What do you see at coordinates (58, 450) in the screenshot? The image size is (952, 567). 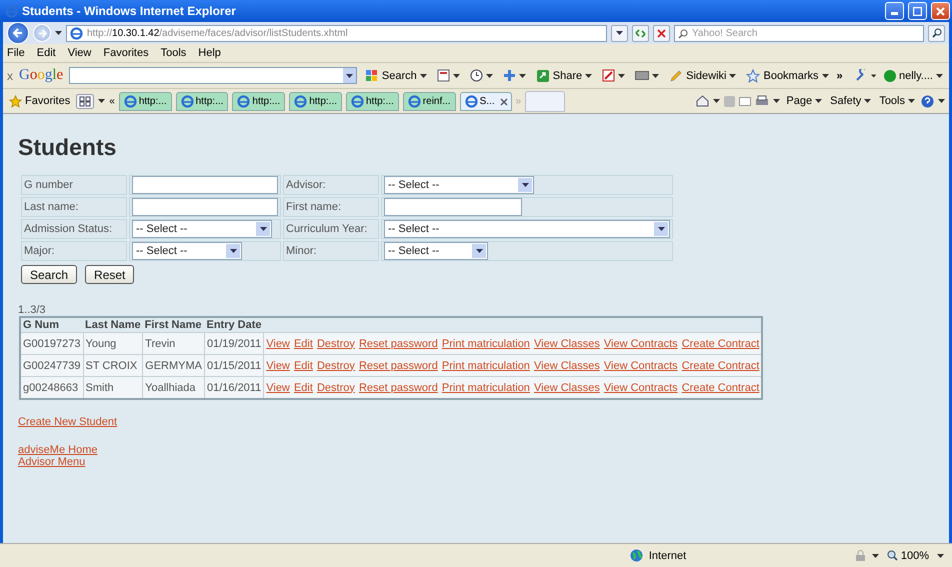 I see `nav-link: adviseMe Home` at bounding box center [58, 450].